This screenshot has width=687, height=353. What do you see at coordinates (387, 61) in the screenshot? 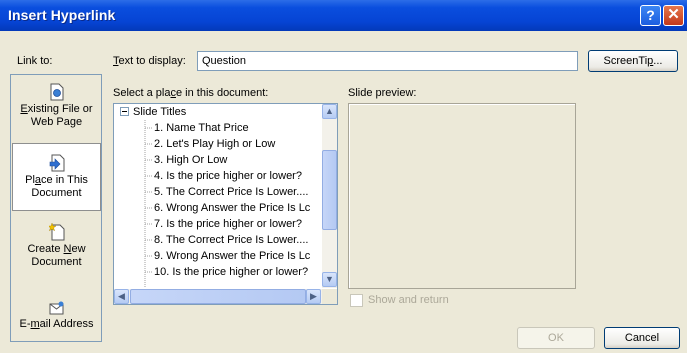
I see `text-to-display-input: Question` at bounding box center [387, 61].